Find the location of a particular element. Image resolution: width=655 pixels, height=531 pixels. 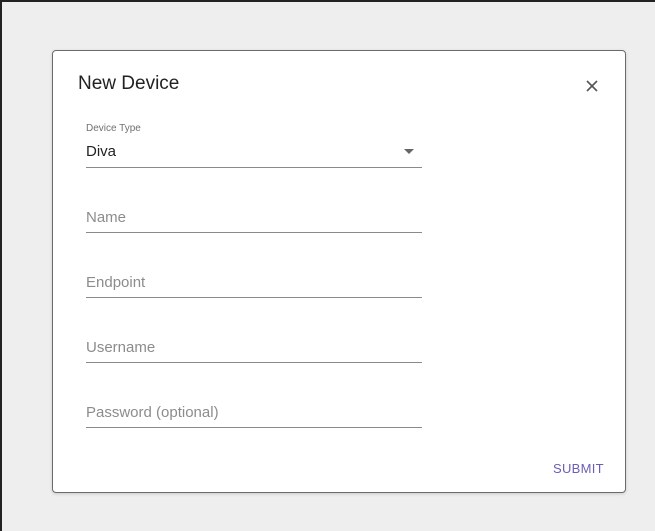

endpoint-input: Endpoint is located at coordinates (254, 286).